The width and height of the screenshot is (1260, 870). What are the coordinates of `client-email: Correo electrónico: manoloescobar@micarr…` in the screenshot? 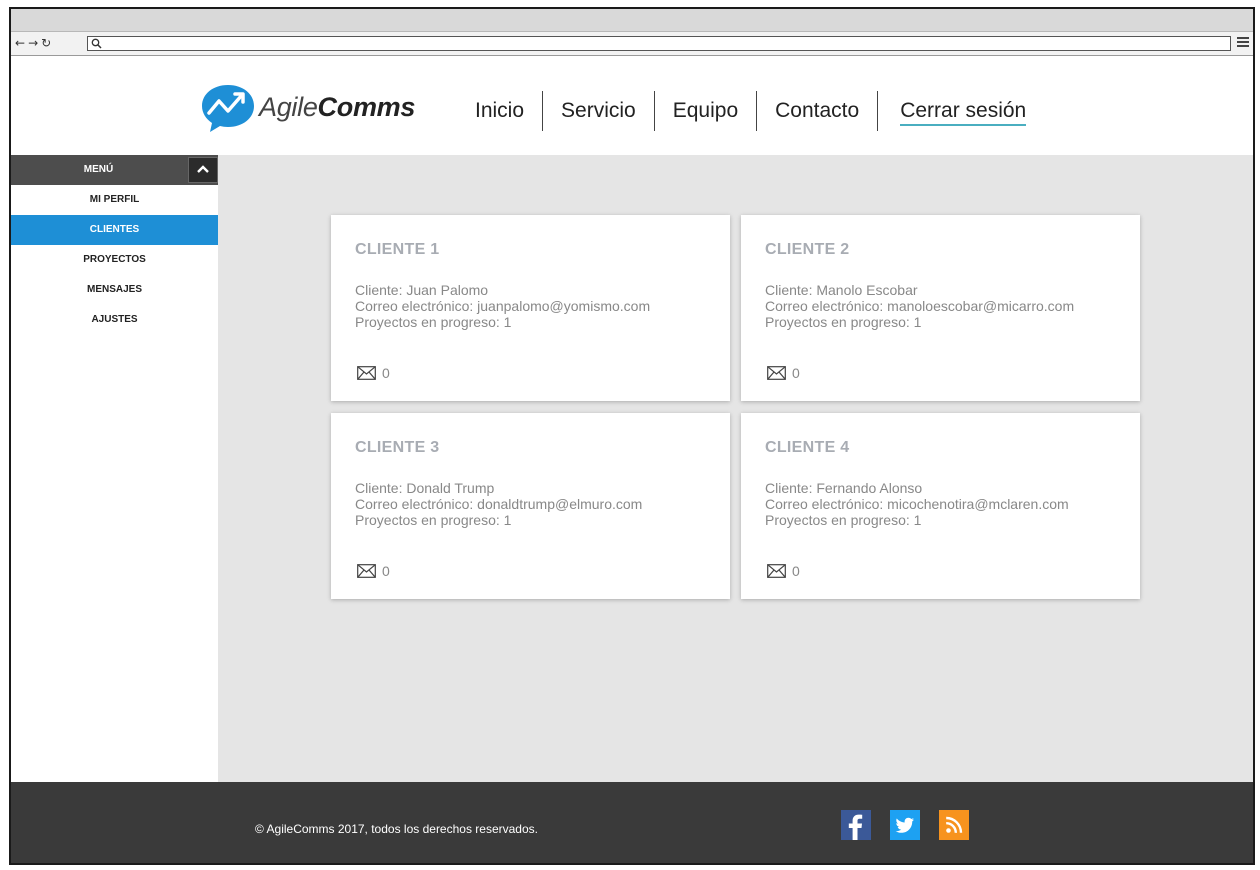 It's located at (920, 306).